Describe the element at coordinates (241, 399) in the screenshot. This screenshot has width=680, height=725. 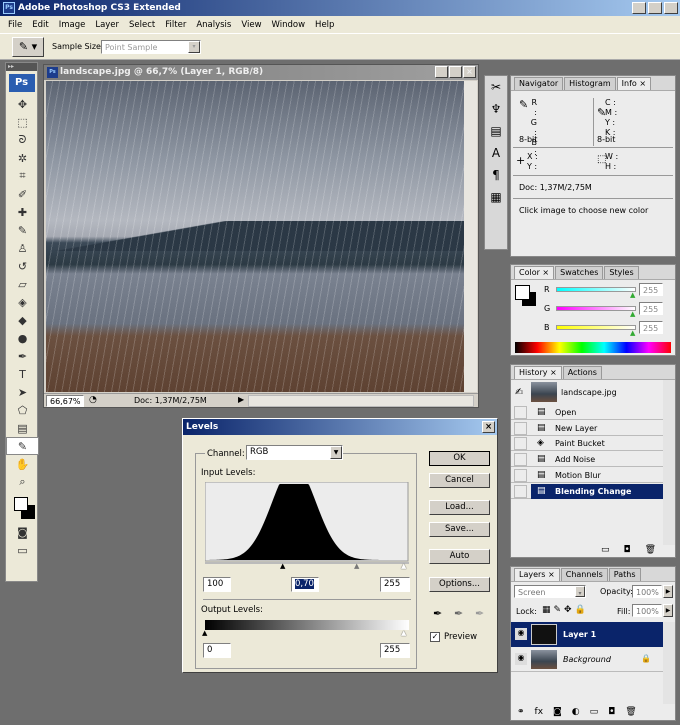
I see `status-arrow-icon: ▶` at that location.